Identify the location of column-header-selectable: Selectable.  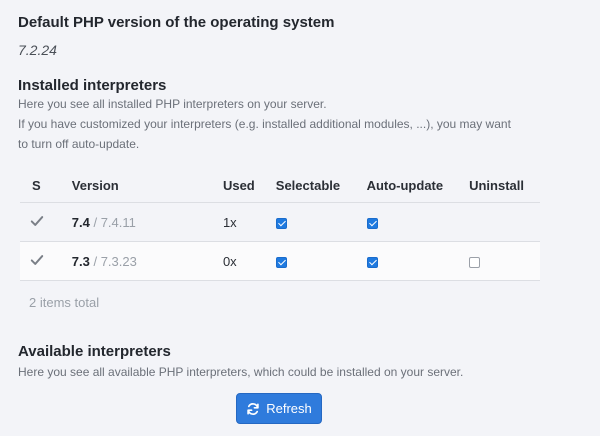
(321, 185).